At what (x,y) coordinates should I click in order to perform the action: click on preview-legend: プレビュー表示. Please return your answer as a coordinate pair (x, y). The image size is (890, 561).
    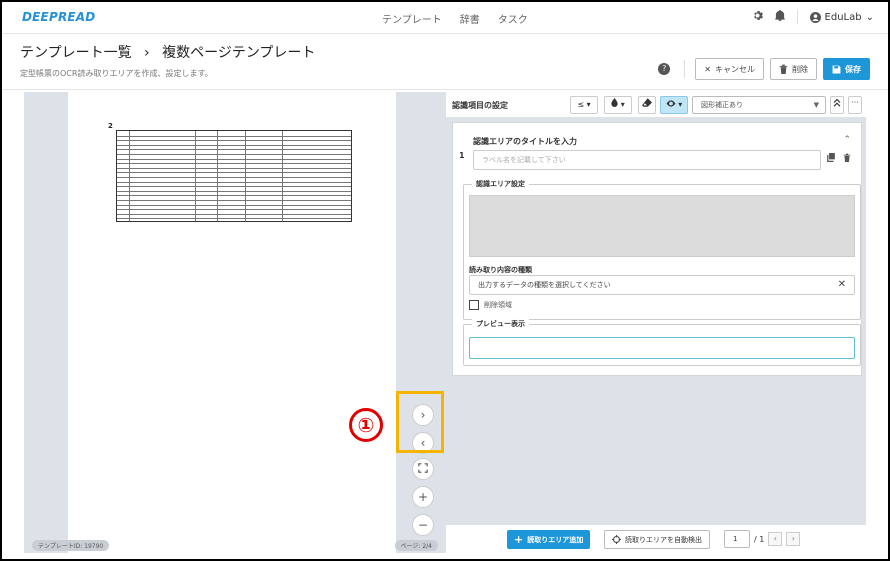
    Looking at the image, I should click on (500, 324).